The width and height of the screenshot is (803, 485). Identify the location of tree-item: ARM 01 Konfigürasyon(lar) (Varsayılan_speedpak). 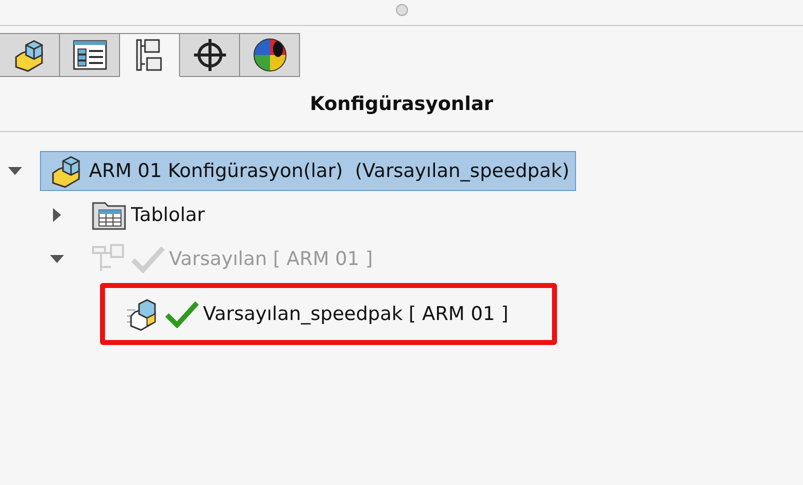
(308, 171).